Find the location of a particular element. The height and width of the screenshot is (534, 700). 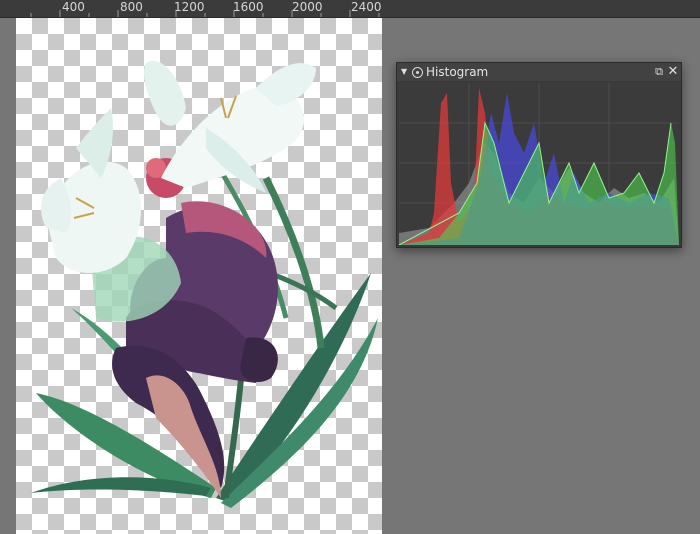

ruler-label-2400: 2400 is located at coordinates (366, 7).